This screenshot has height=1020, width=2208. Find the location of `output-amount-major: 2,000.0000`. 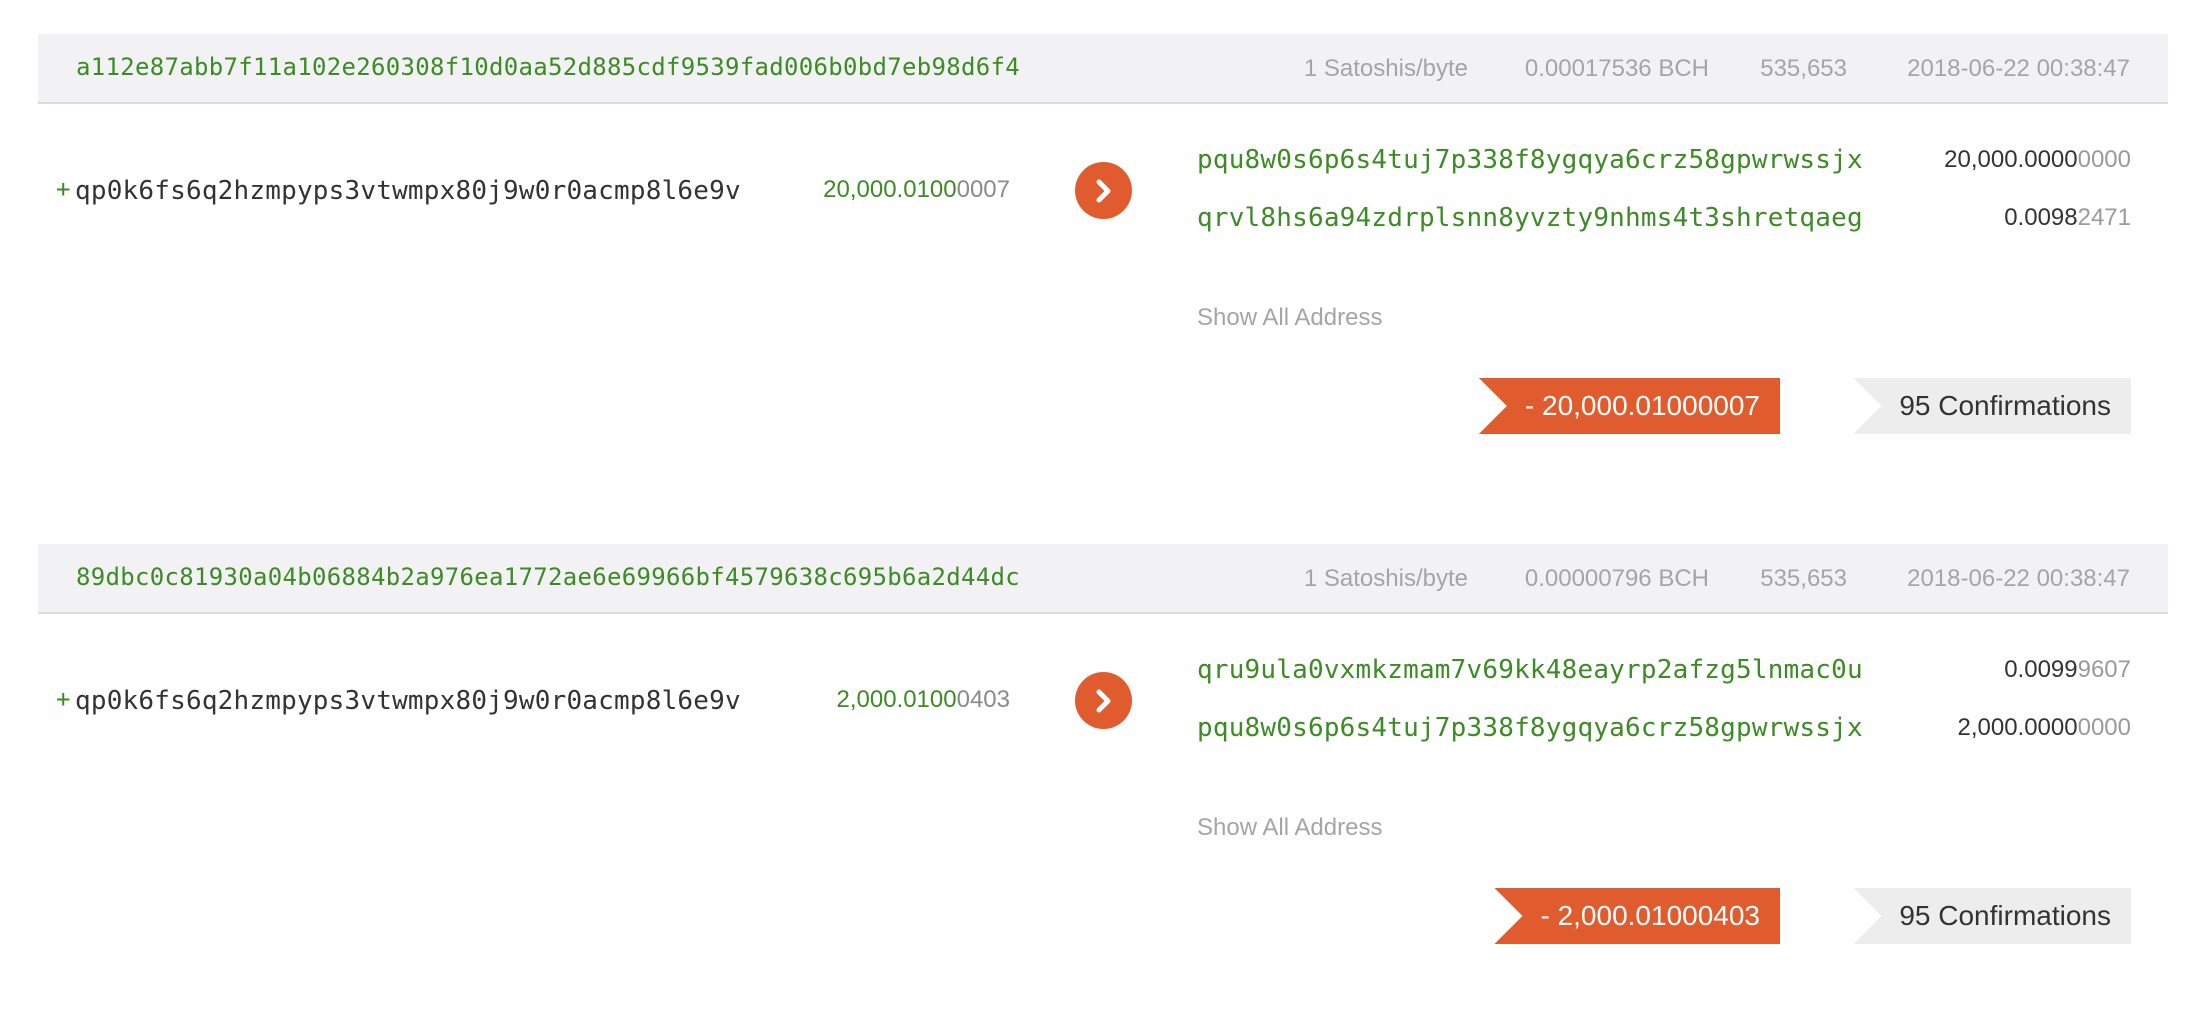

output-amount-major: 2,000.0000 is located at coordinates (2017, 727).